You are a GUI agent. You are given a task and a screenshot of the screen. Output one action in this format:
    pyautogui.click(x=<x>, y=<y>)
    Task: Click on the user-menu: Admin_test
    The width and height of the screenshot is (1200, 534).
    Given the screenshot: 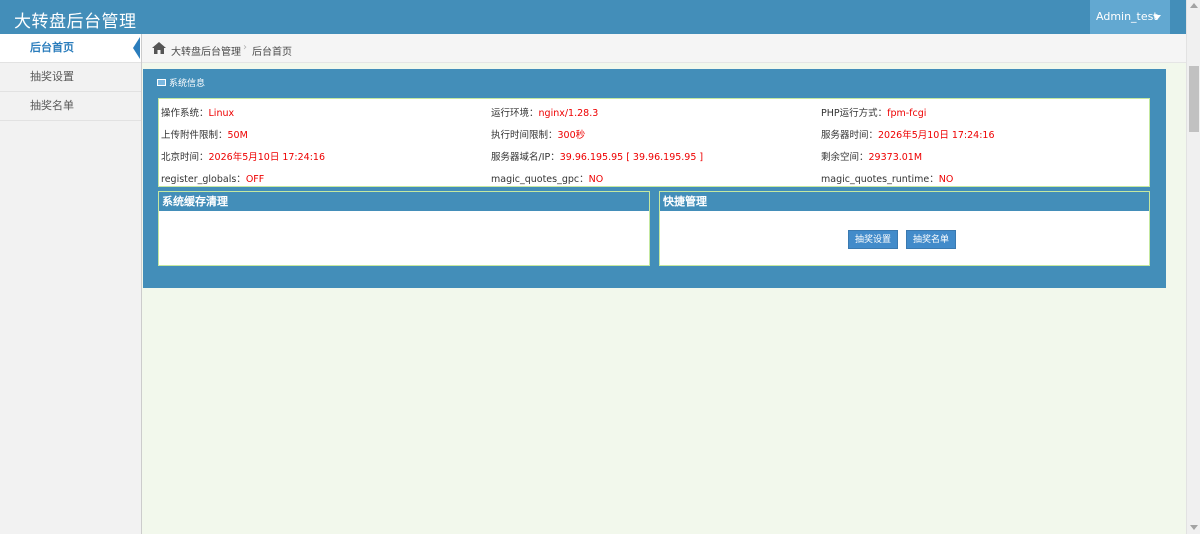 What is the action you would take?
    pyautogui.click(x=1130, y=17)
    